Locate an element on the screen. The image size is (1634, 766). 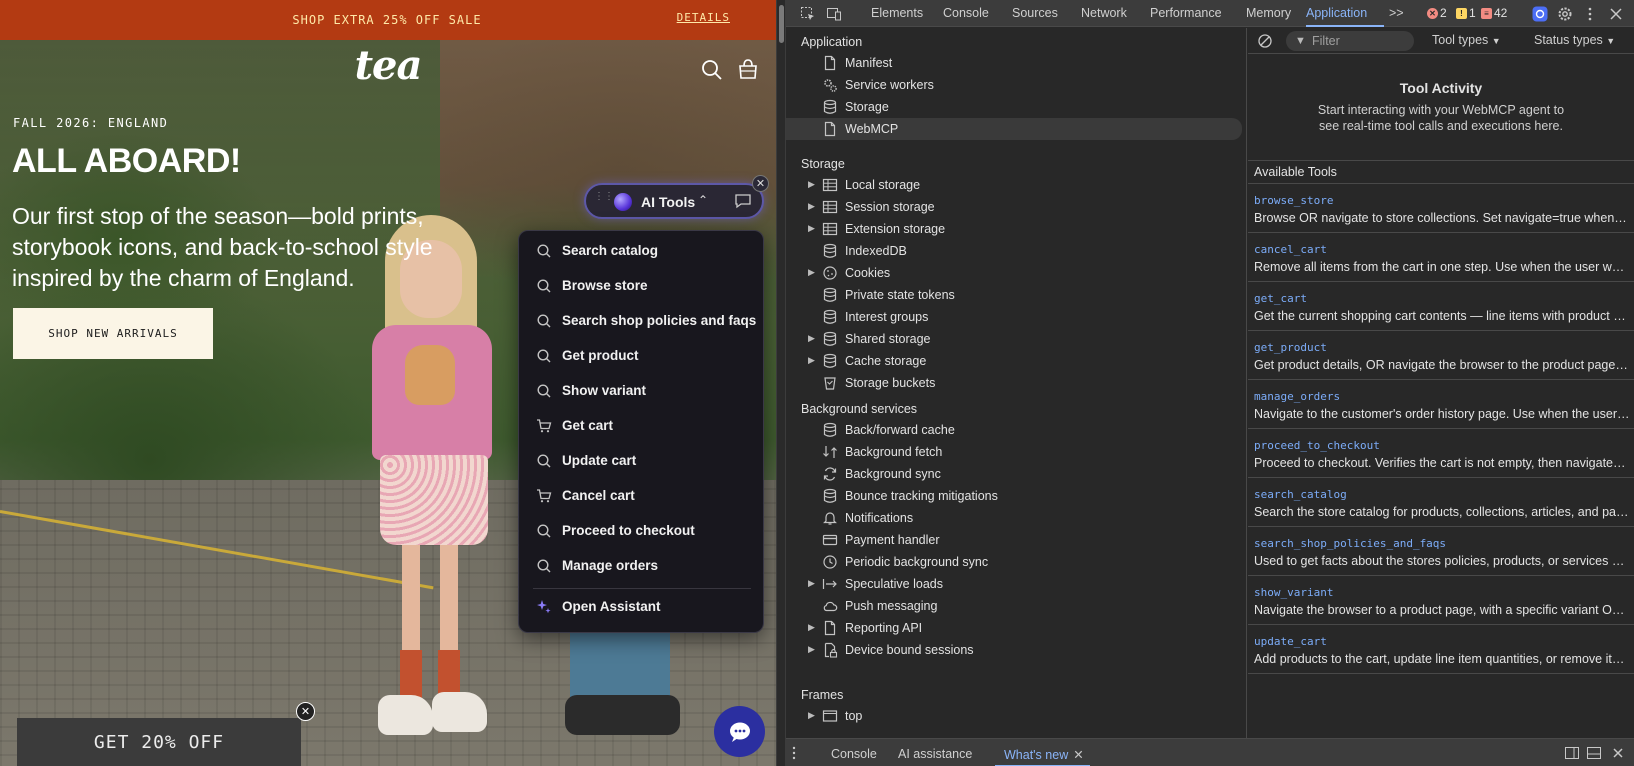
sidebar-item-service-workers: Service workers is located at coordinates (1016, 85).